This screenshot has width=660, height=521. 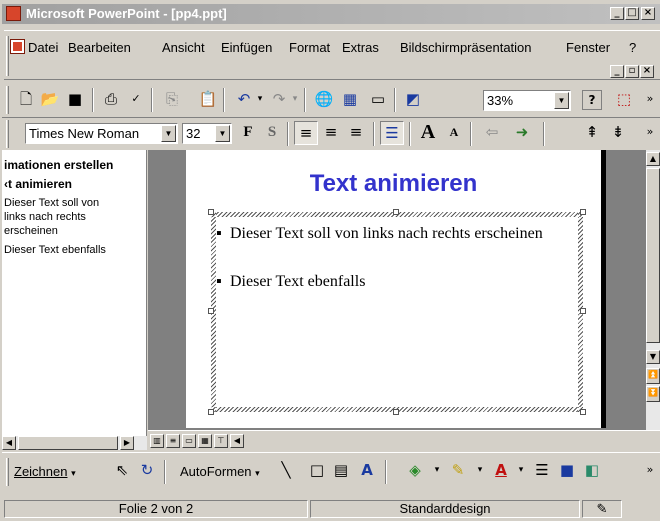 What do you see at coordinates (648, 13) in the screenshot?
I see `close-button: ×` at bounding box center [648, 13].